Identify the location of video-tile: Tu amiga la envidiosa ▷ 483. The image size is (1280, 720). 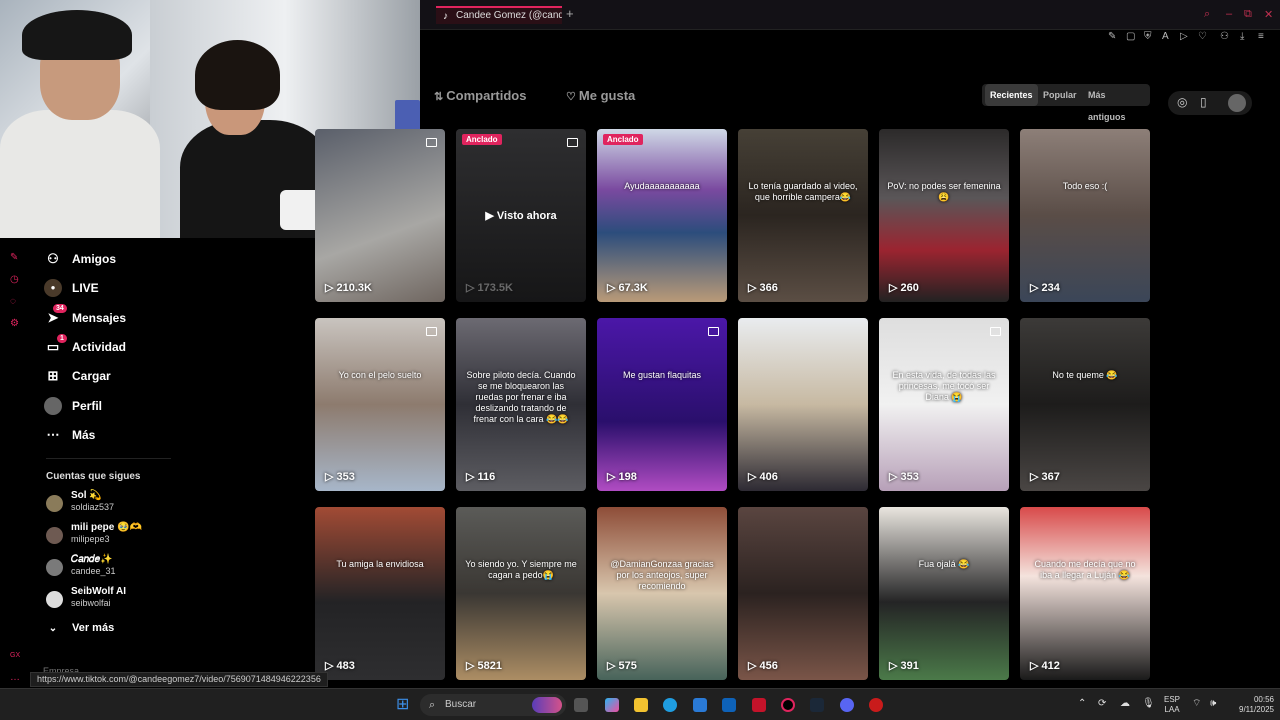
(380, 593).